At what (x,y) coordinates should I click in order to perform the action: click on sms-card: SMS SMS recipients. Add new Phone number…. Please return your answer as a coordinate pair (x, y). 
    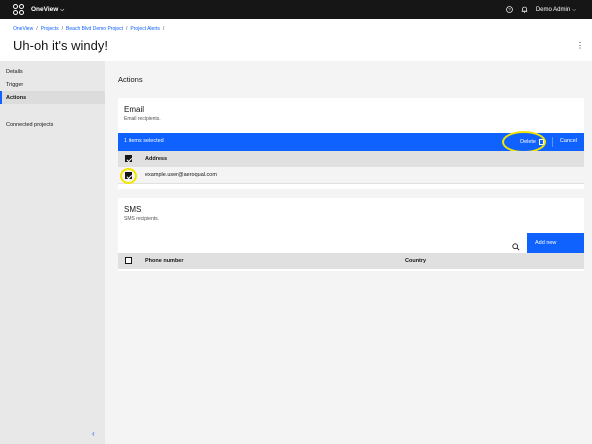
    Looking at the image, I should click on (351, 234).